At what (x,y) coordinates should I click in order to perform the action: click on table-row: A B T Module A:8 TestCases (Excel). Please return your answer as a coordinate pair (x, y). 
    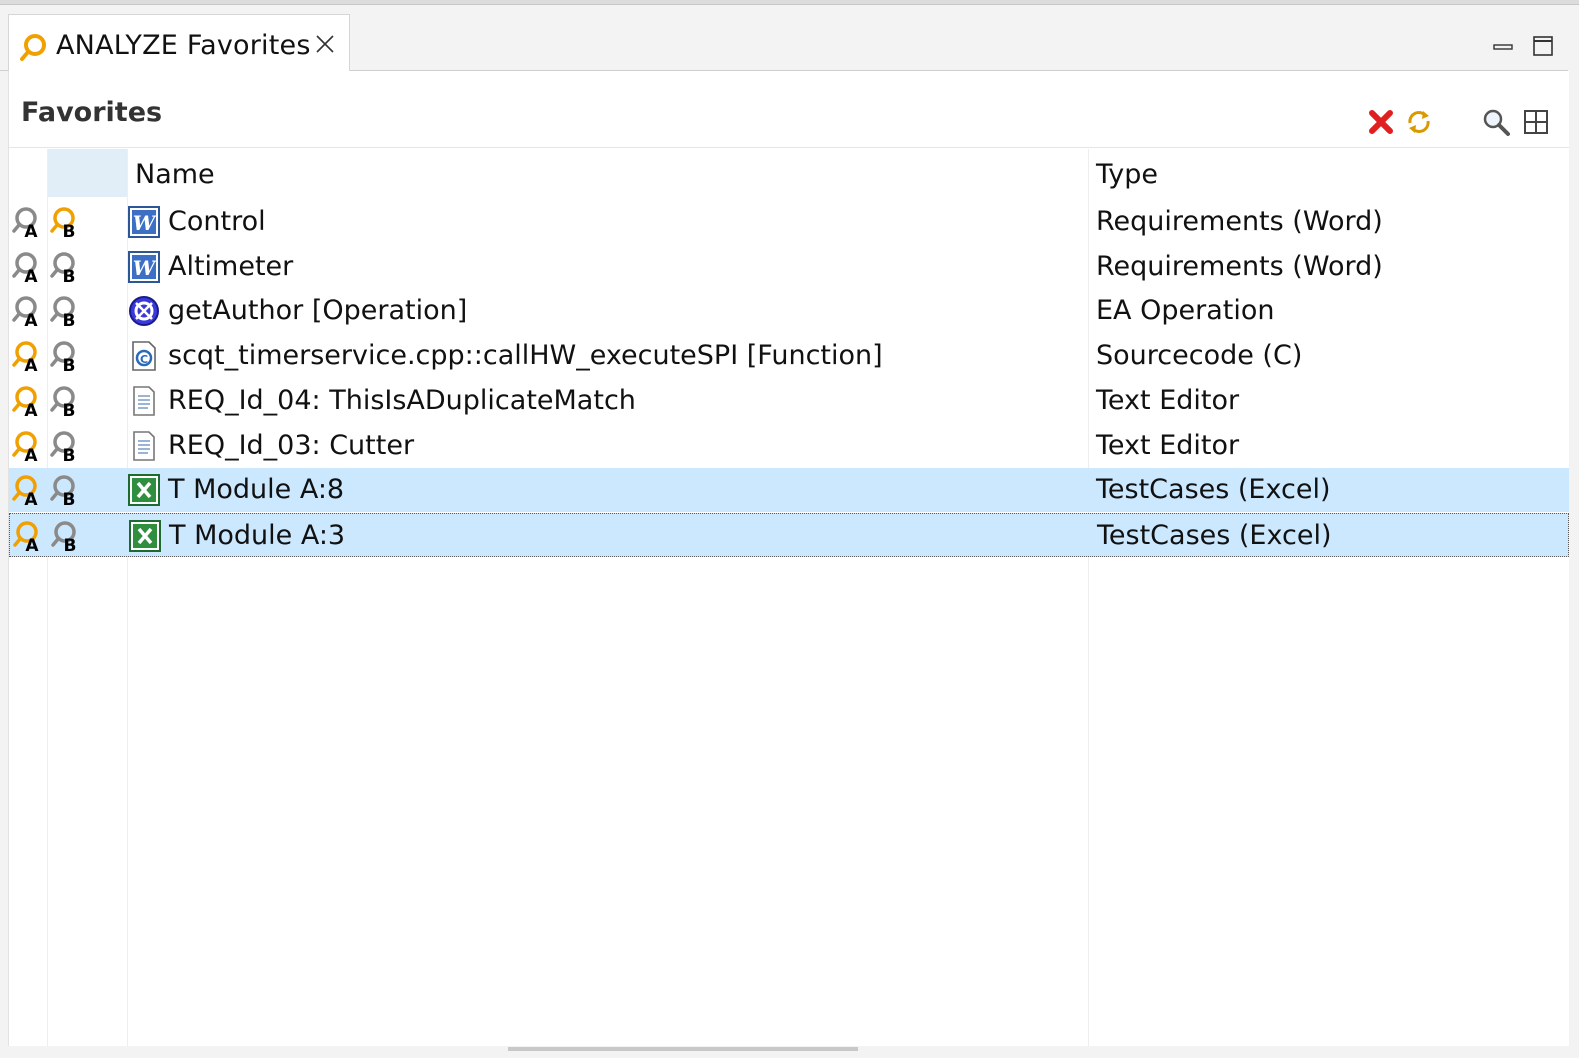
    Looking at the image, I should click on (789, 490).